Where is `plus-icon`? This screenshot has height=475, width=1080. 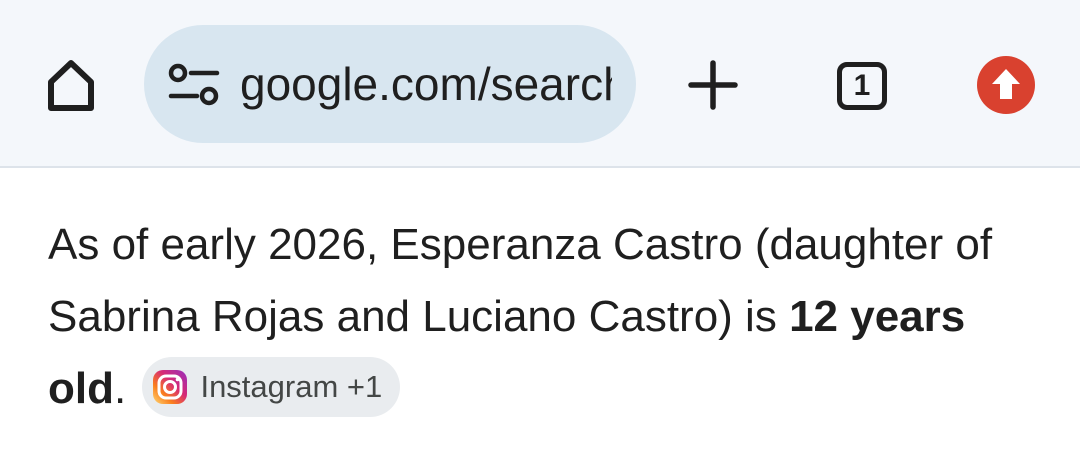
plus-icon is located at coordinates (713, 85).